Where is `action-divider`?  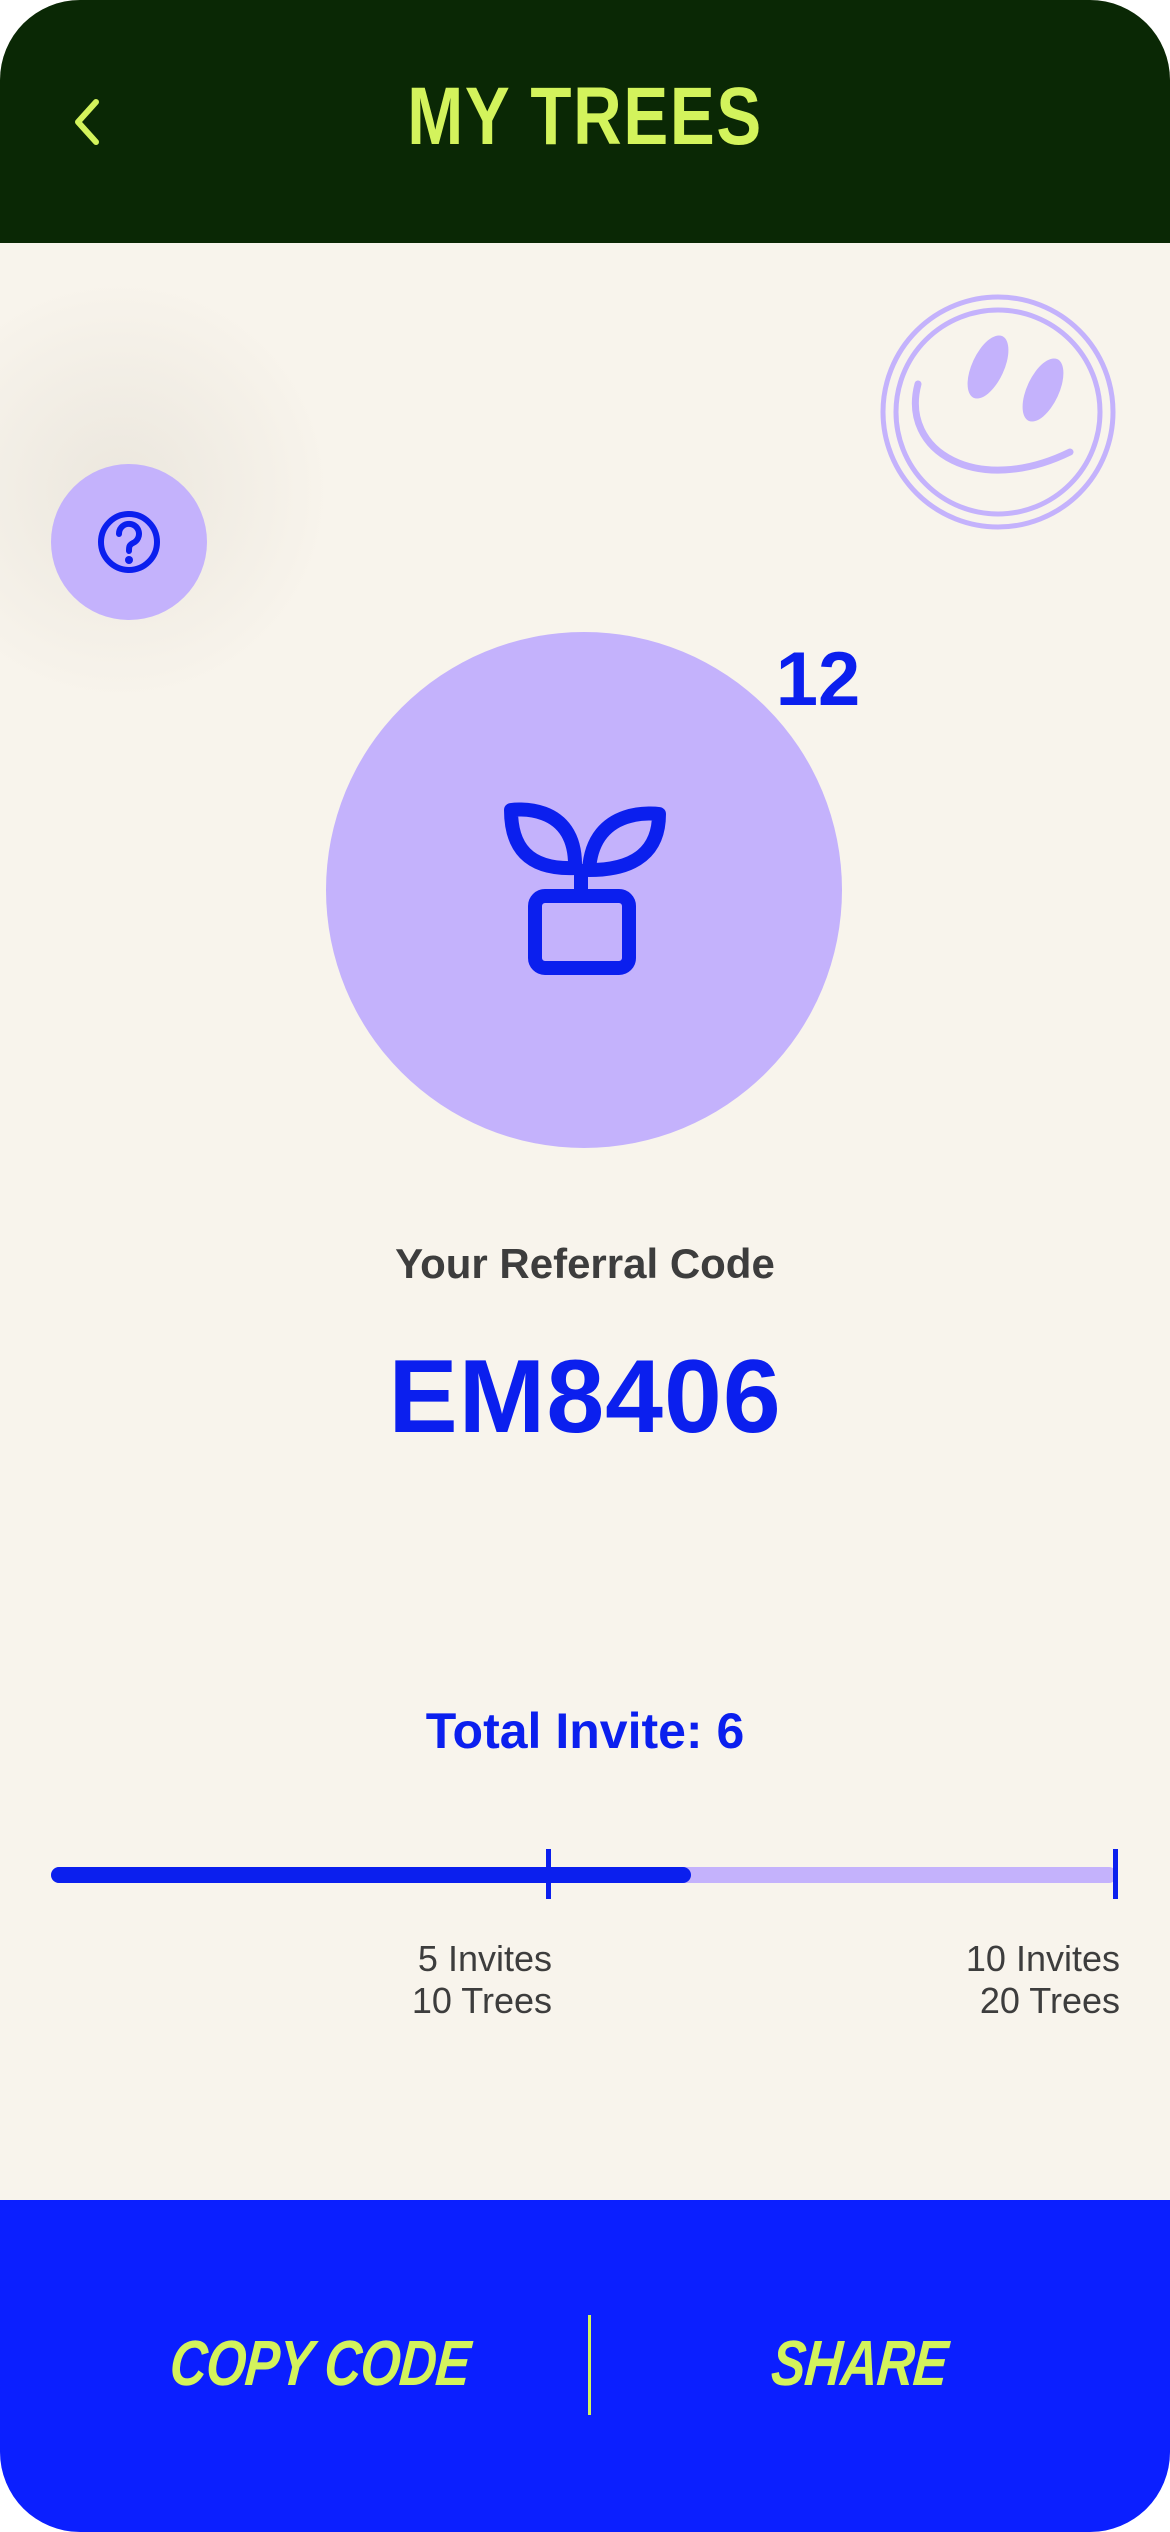 action-divider is located at coordinates (589, 2365).